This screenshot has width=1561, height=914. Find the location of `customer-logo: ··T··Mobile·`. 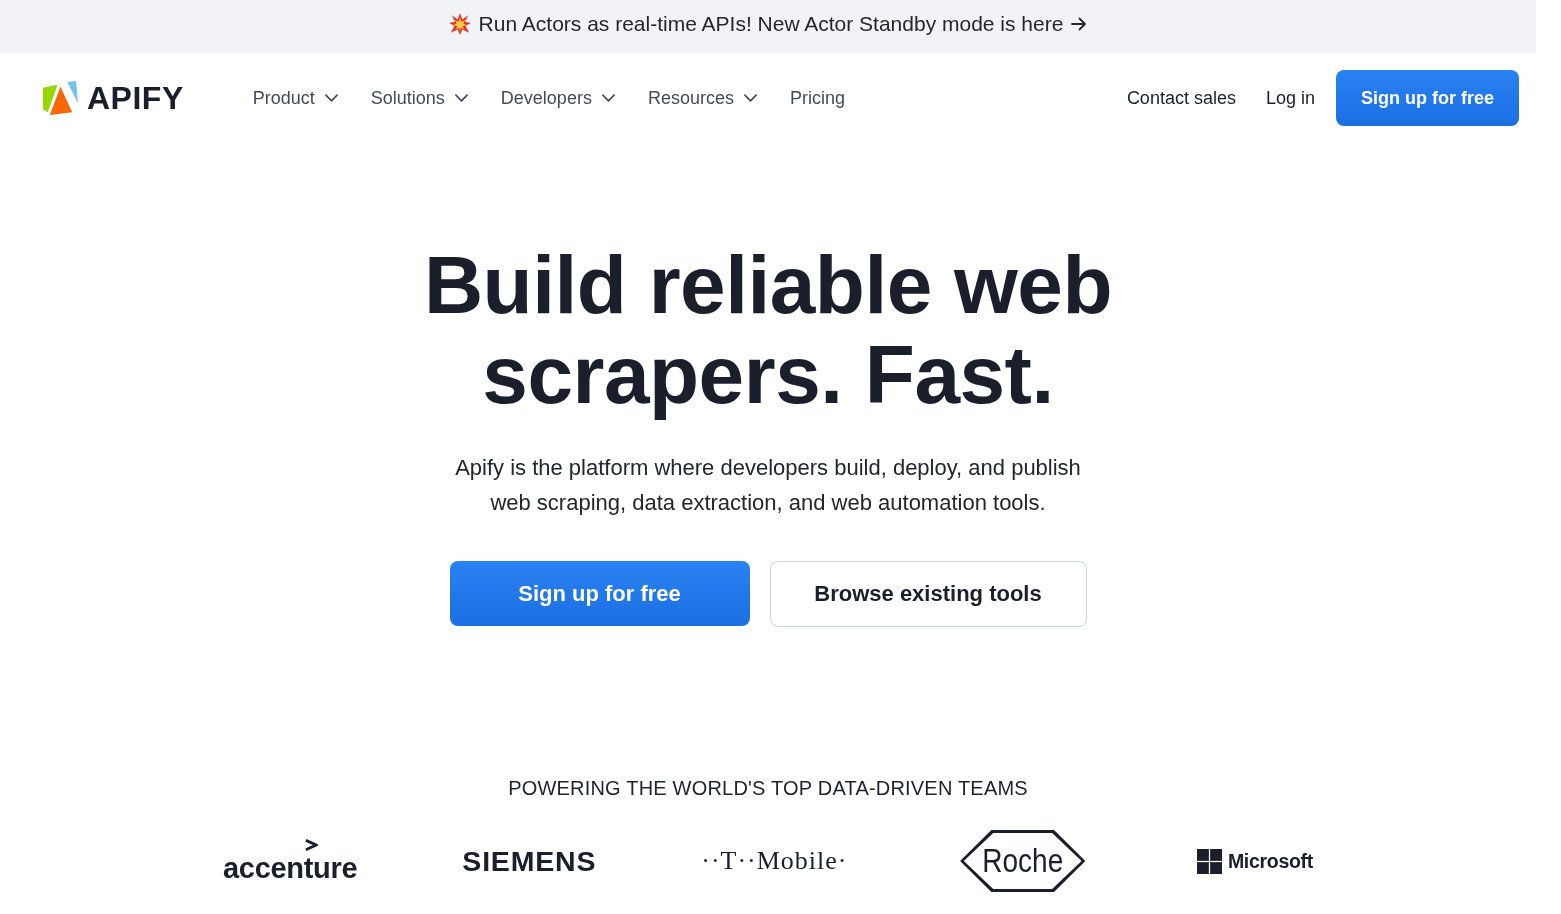

customer-logo: ··T··Mobile· is located at coordinates (774, 861).